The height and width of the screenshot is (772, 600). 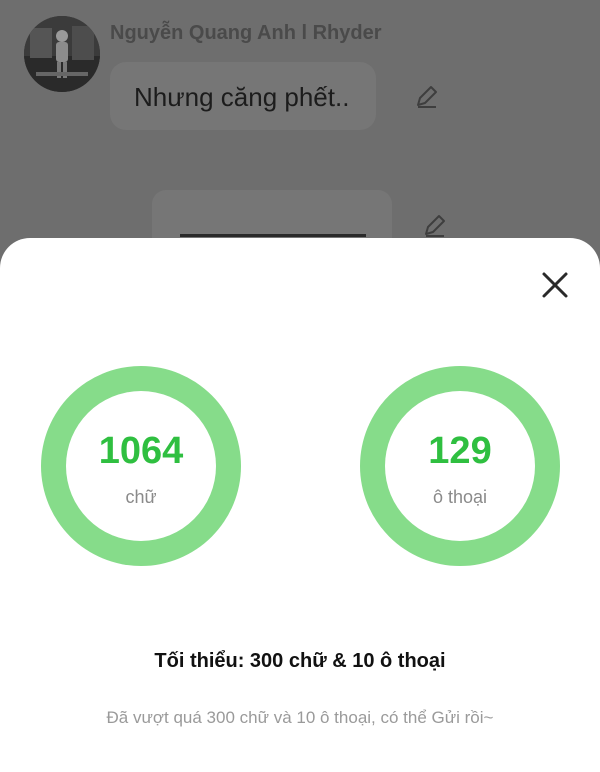 I want to click on word-count-ring-inner: 1064 chữ, so click(x=141, y=466).